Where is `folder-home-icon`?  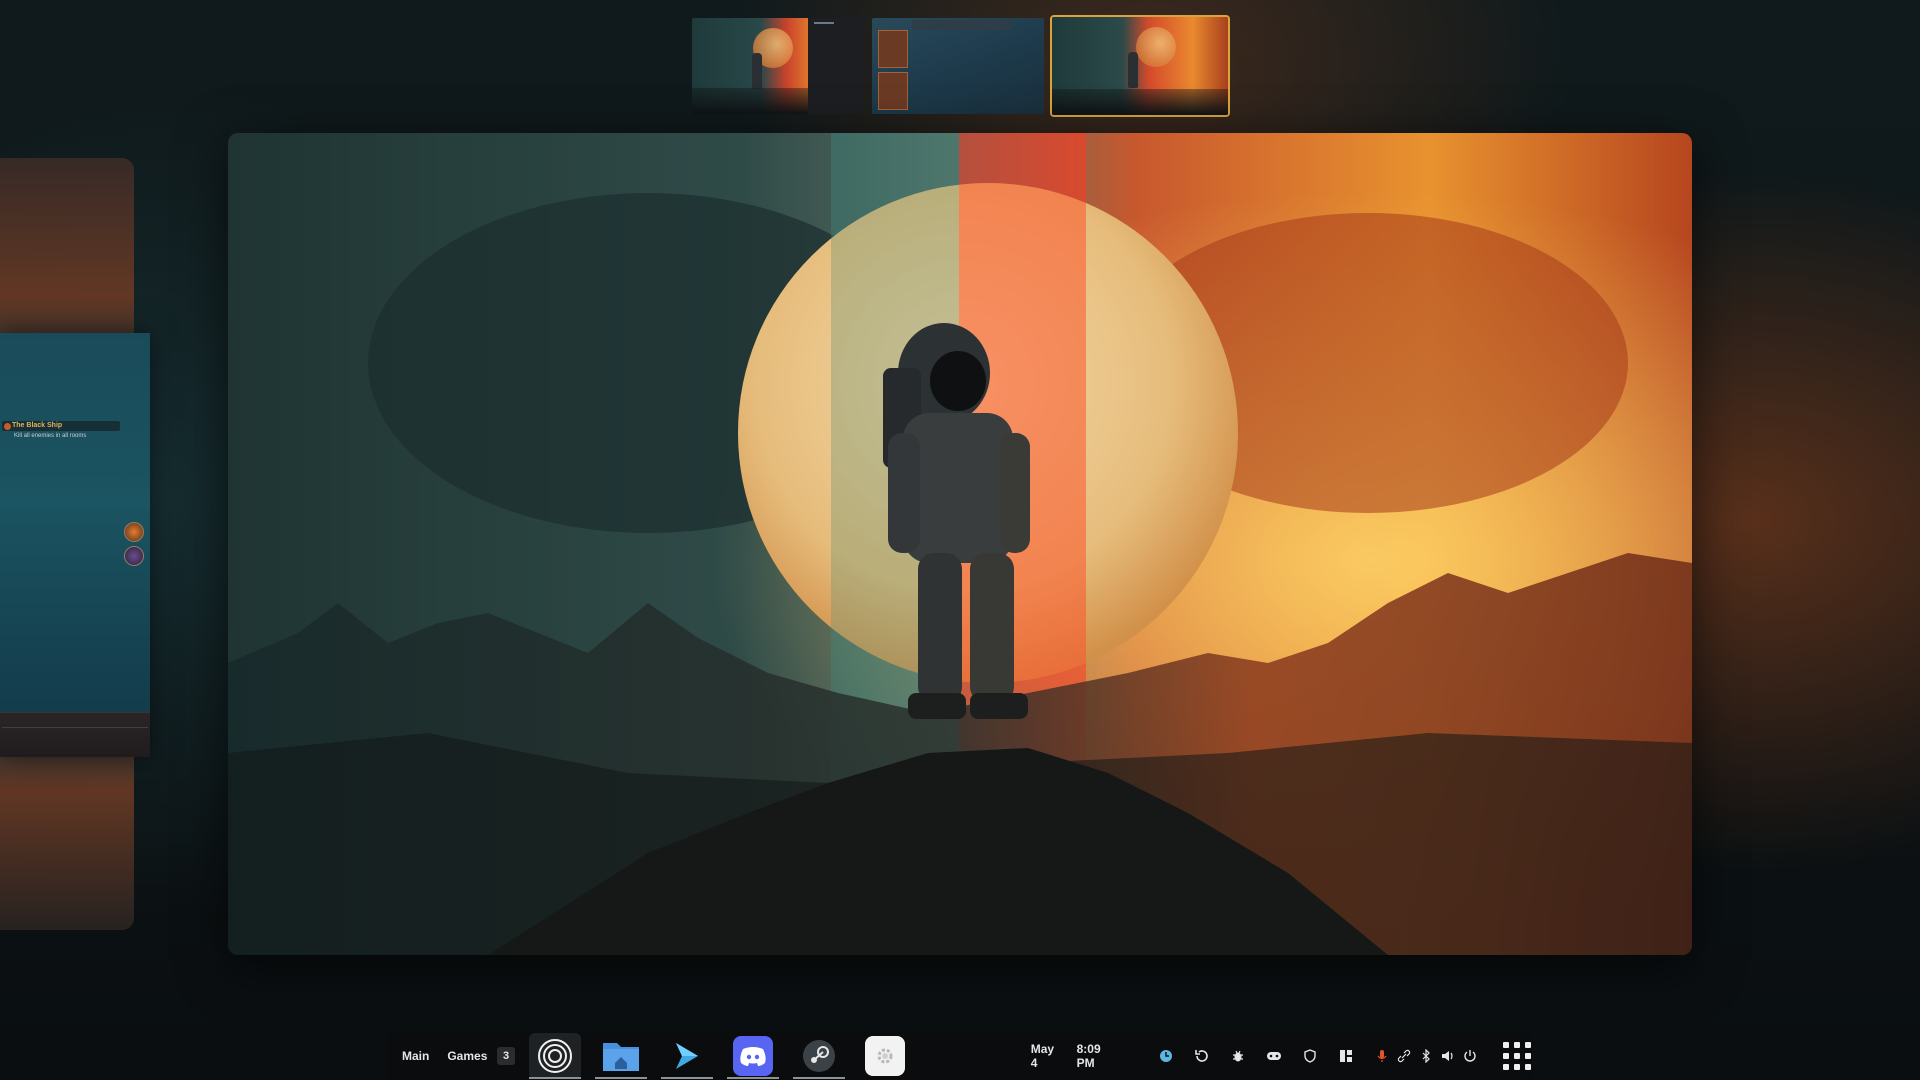 folder-home-icon is located at coordinates (621, 1056).